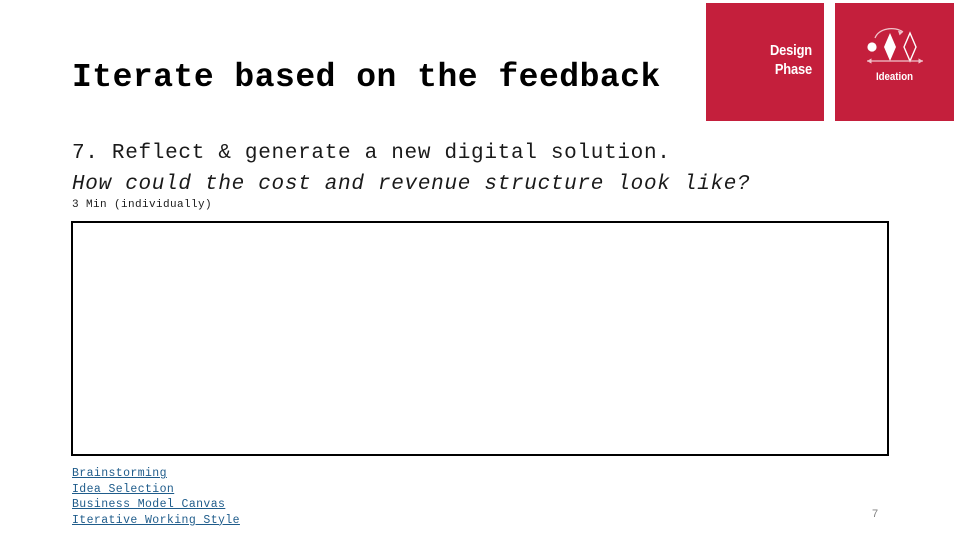 The height and width of the screenshot is (540, 960). Describe the element at coordinates (894, 77) in the screenshot. I see `badge-ideation-label: Ideation` at that location.